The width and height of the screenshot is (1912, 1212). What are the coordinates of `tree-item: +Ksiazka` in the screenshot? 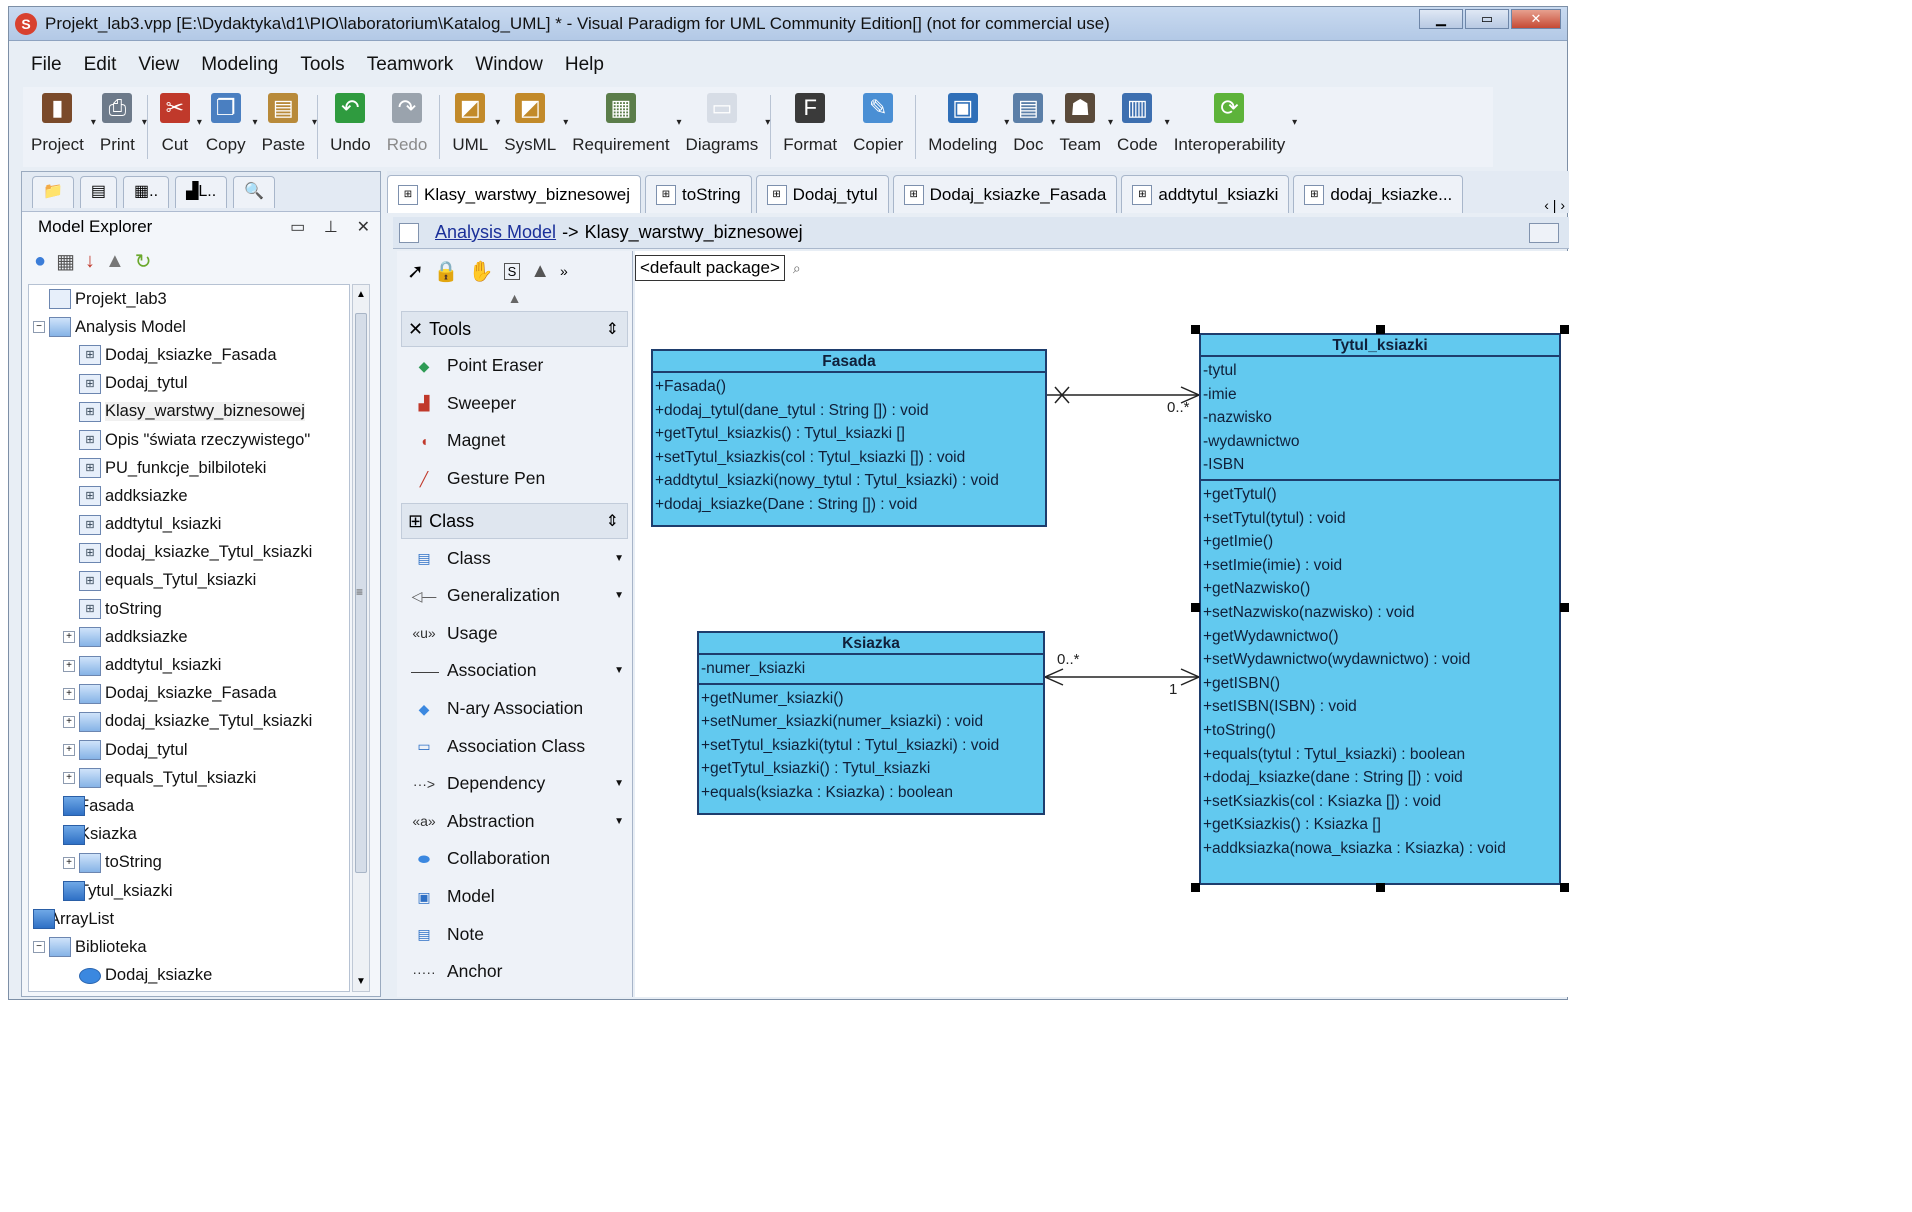 It's located at (189, 835).